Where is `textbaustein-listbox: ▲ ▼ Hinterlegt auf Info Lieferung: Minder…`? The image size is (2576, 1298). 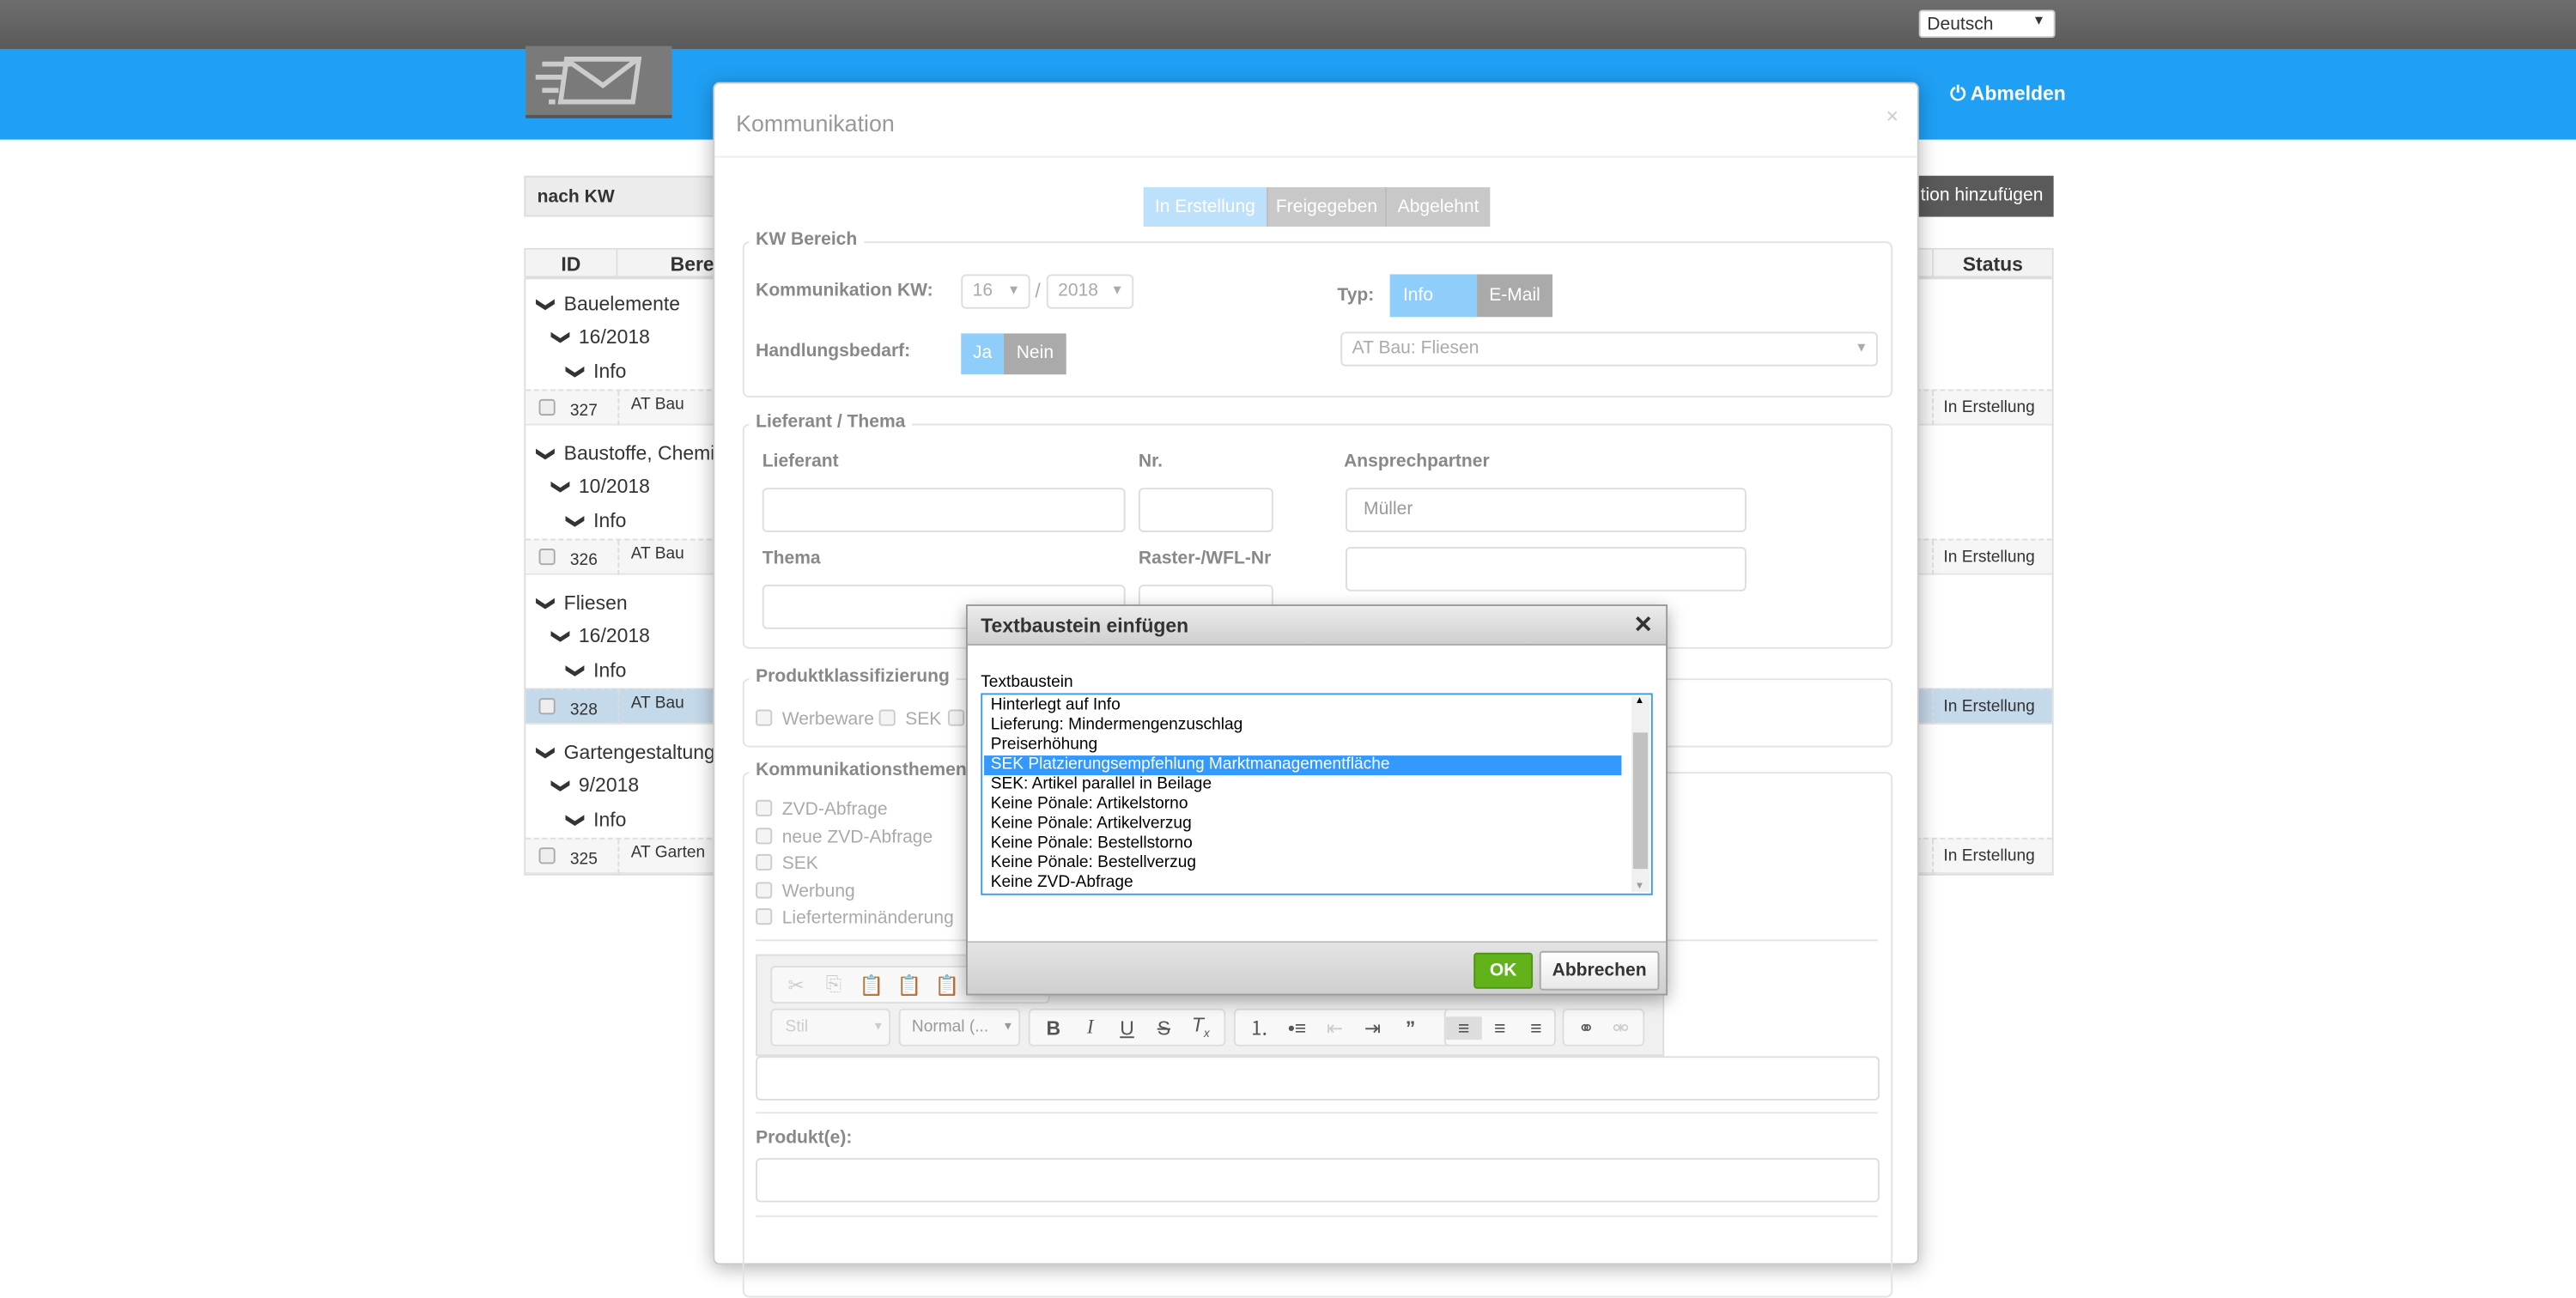 textbaustein-listbox: ▲ ▼ Hinterlegt auf Info Lieferung: Minder… is located at coordinates (1317, 794).